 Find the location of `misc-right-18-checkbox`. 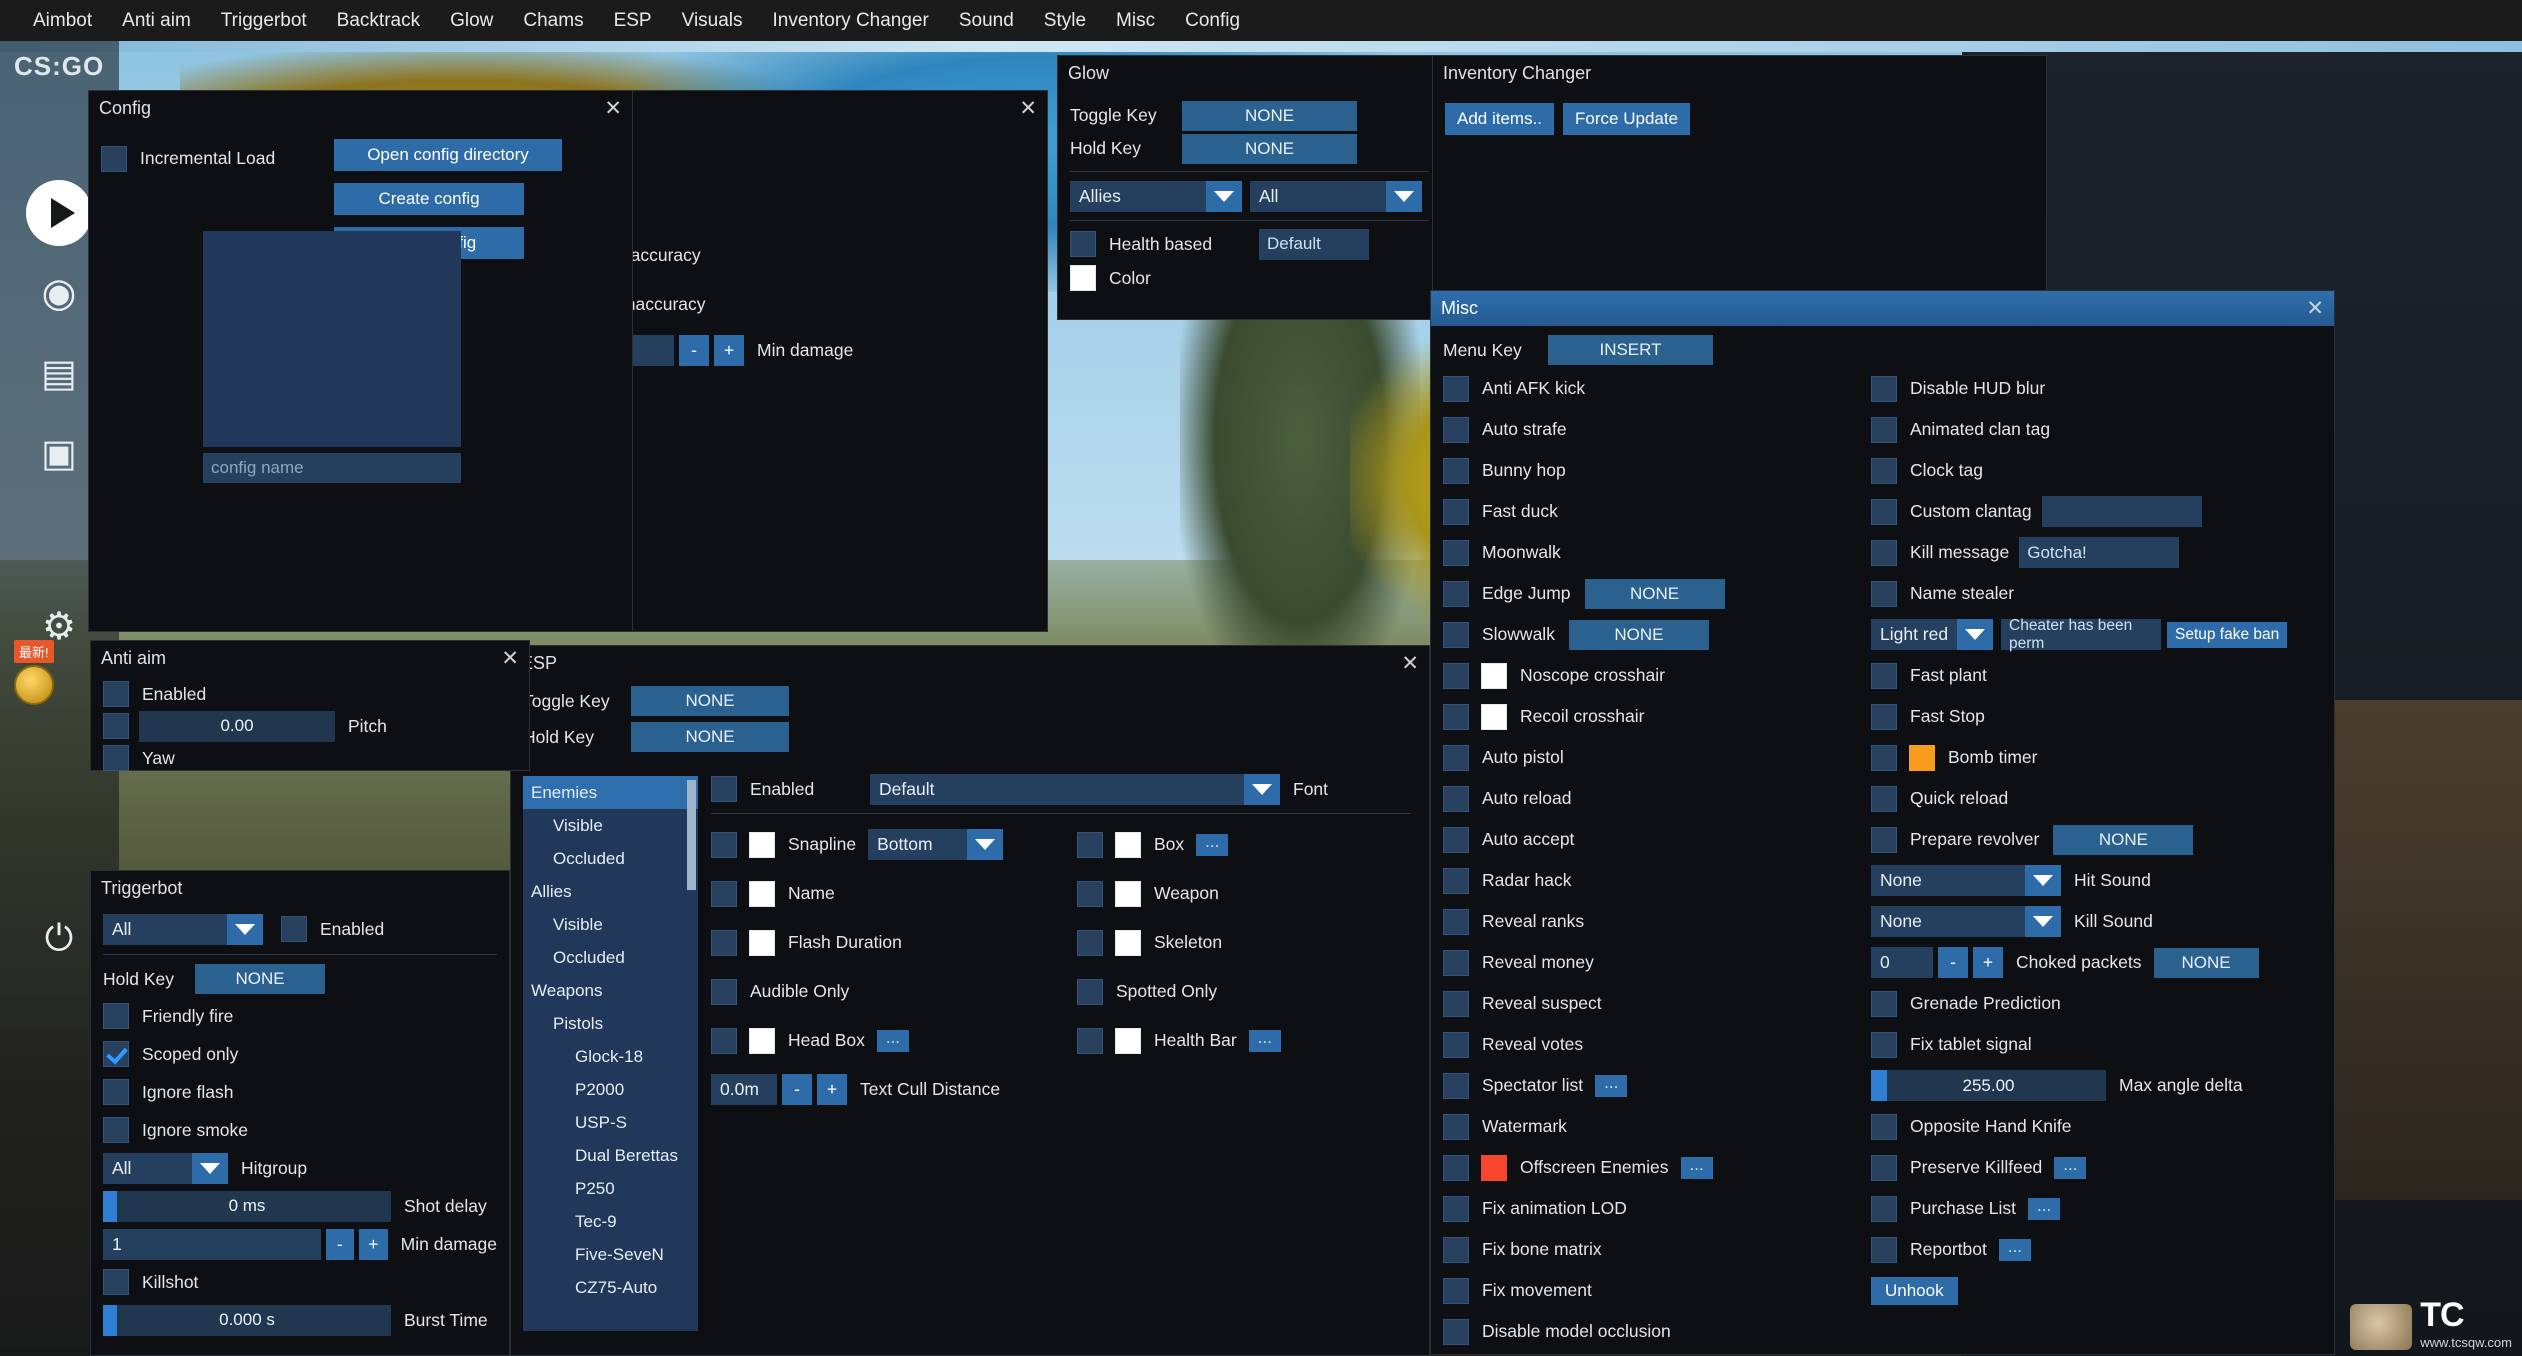

misc-right-18-checkbox is located at coordinates (1884, 1126).